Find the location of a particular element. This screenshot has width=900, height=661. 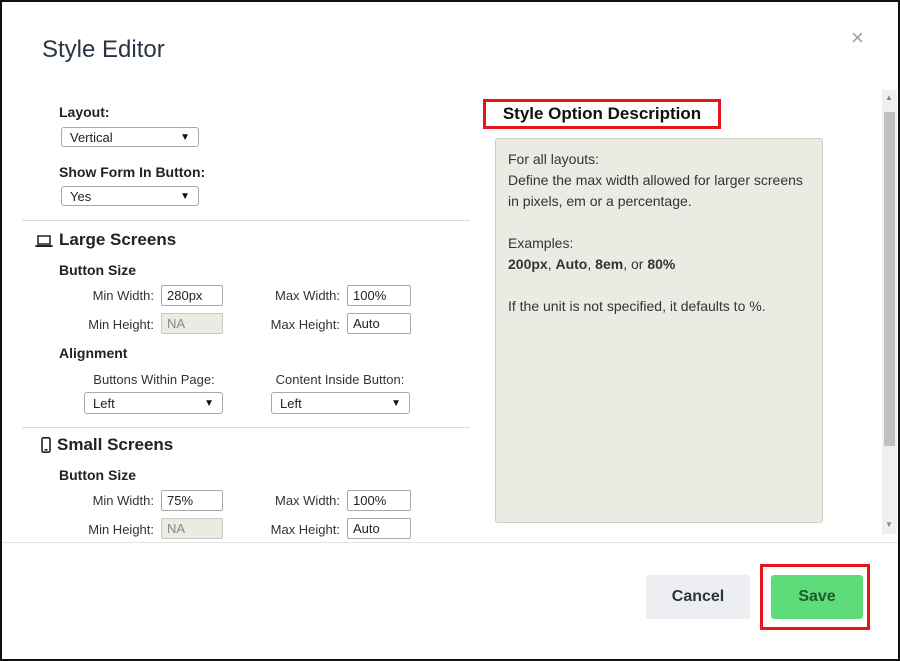

show-form-select: Yes ▼ is located at coordinates (130, 196).